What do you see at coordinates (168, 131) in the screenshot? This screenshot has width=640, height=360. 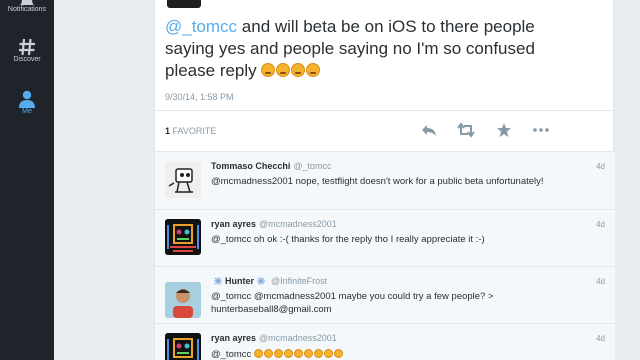 I see `favorites-number: 1` at bounding box center [168, 131].